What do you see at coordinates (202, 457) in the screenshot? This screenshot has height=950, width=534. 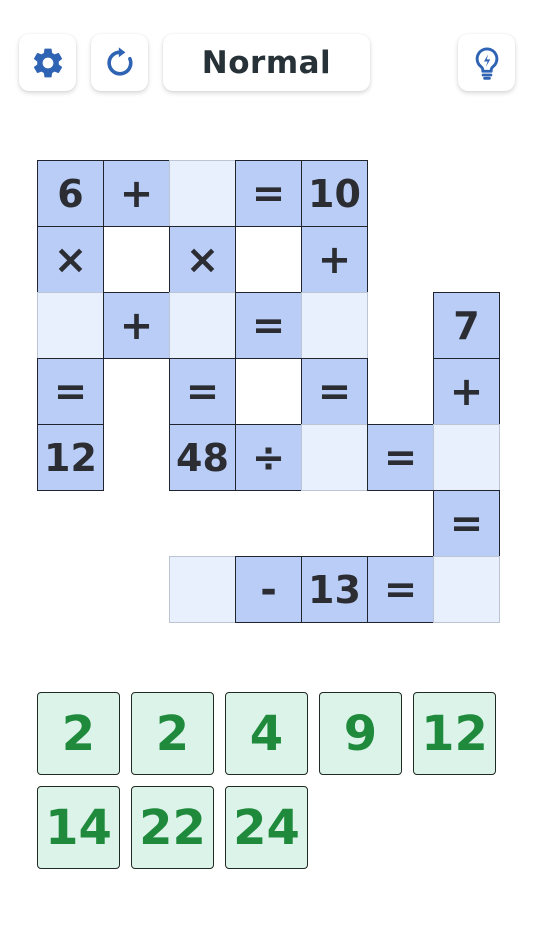 I see `number-cell: 48` at bounding box center [202, 457].